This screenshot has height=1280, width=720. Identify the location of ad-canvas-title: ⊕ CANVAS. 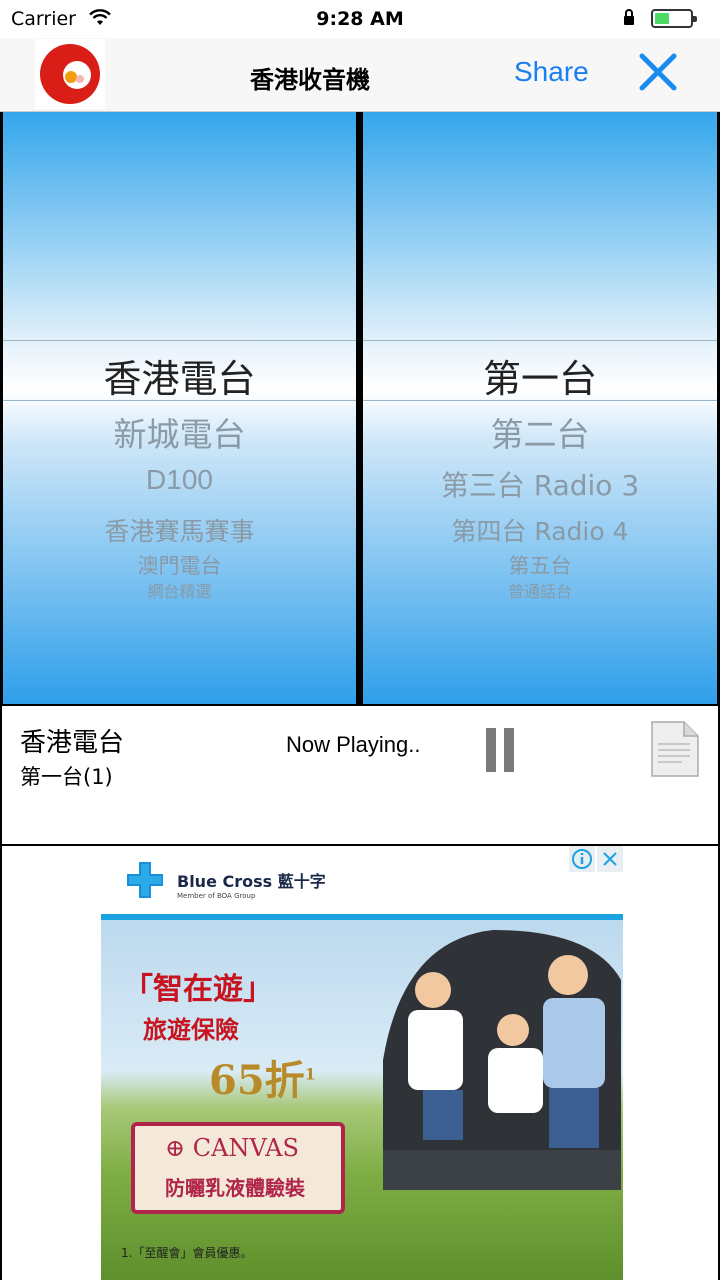
(232, 1148).